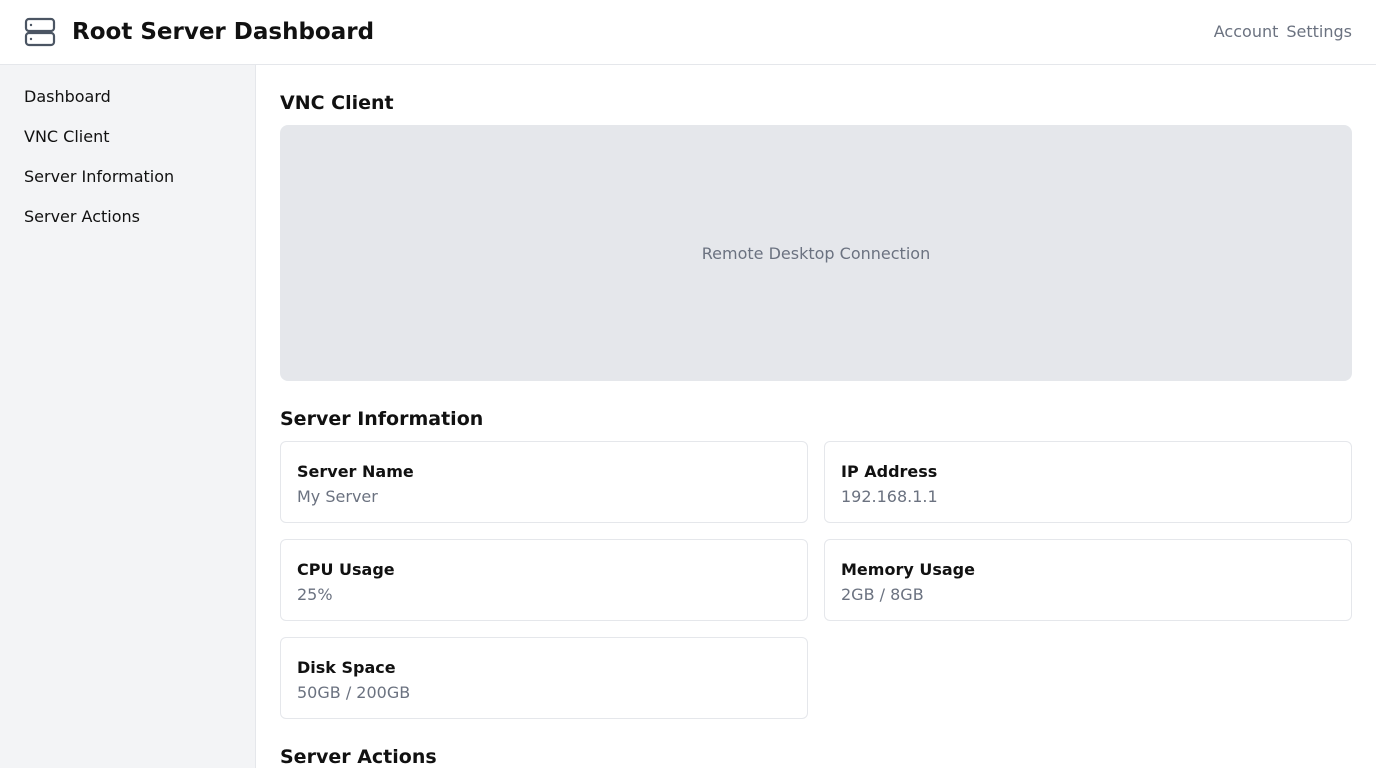 The width and height of the screenshot is (1376, 768). What do you see at coordinates (544, 580) in the screenshot?
I see `info-card-cpu-usage: CPU Usage 25%` at bounding box center [544, 580].